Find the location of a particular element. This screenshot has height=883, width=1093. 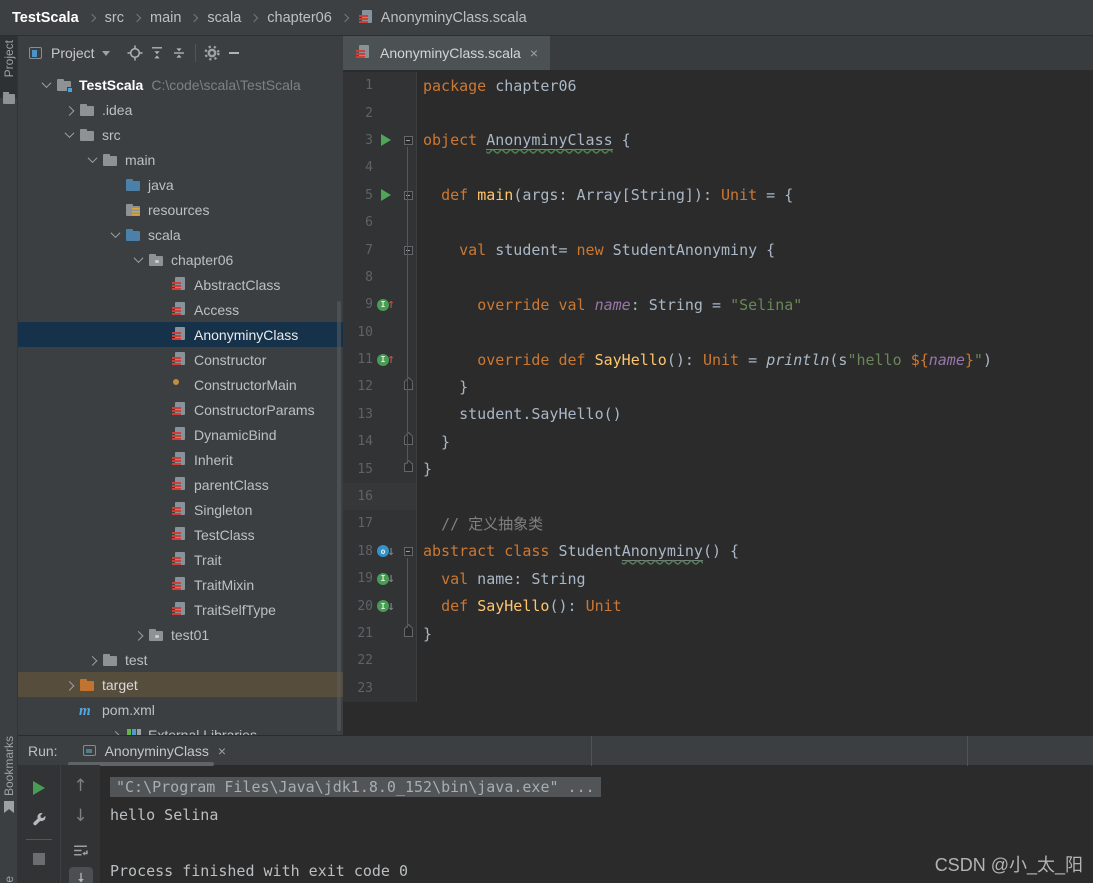

implemented-class-gutter-icon: o ↓ is located at coordinates (386, 551).